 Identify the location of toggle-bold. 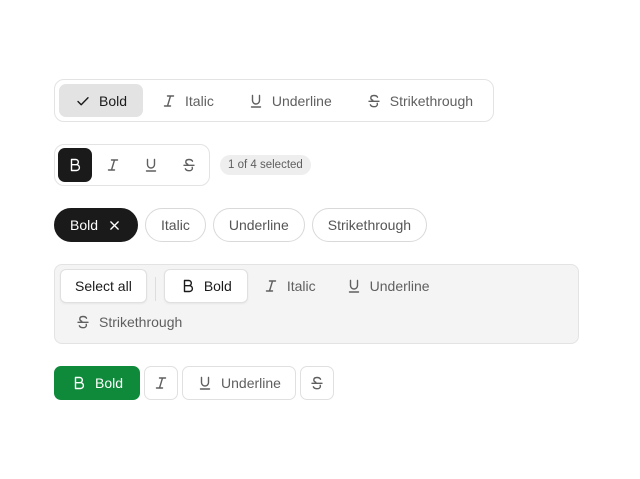
(75, 165).